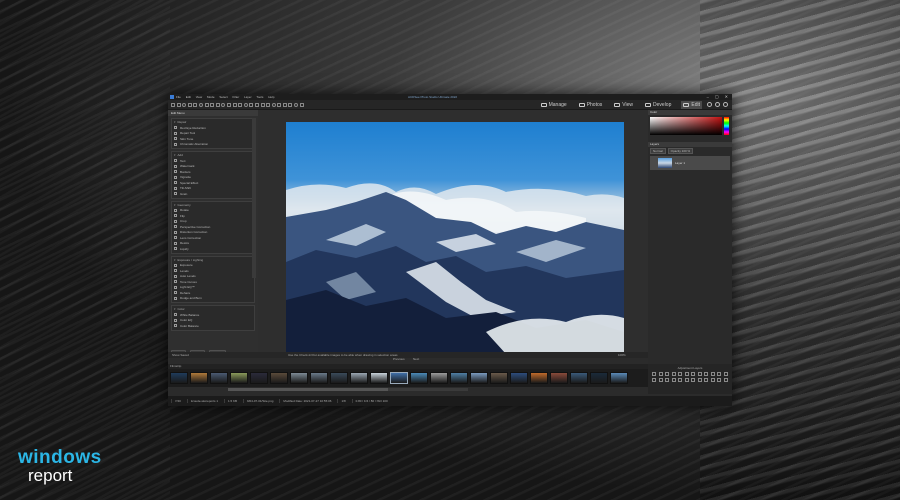  What do you see at coordinates (251, 104) in the screenshot?
I see `fill-tool-icon` at bounding box center [251, 104].